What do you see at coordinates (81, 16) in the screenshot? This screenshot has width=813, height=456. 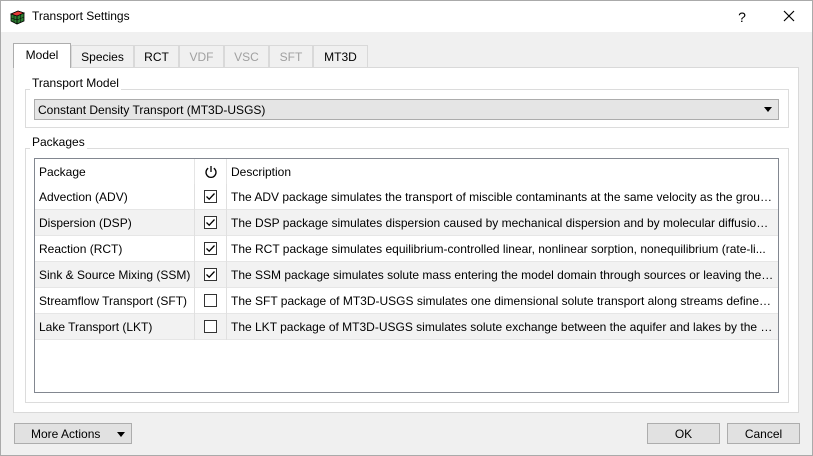 I see `window-title: Transport Settings` at bounding box center [81, 16].